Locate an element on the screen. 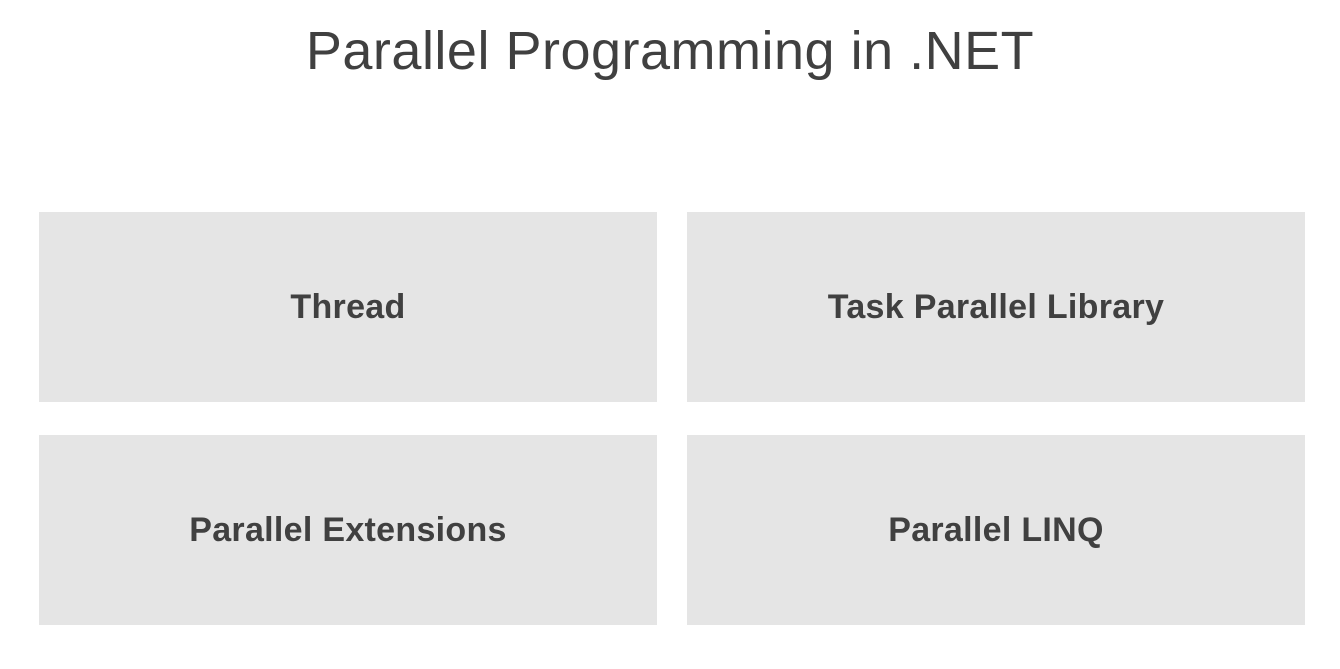 The height and width of the screenshot is (669, 1340). tile-label: Parallel Extensions is located at coordinates (348, 529).